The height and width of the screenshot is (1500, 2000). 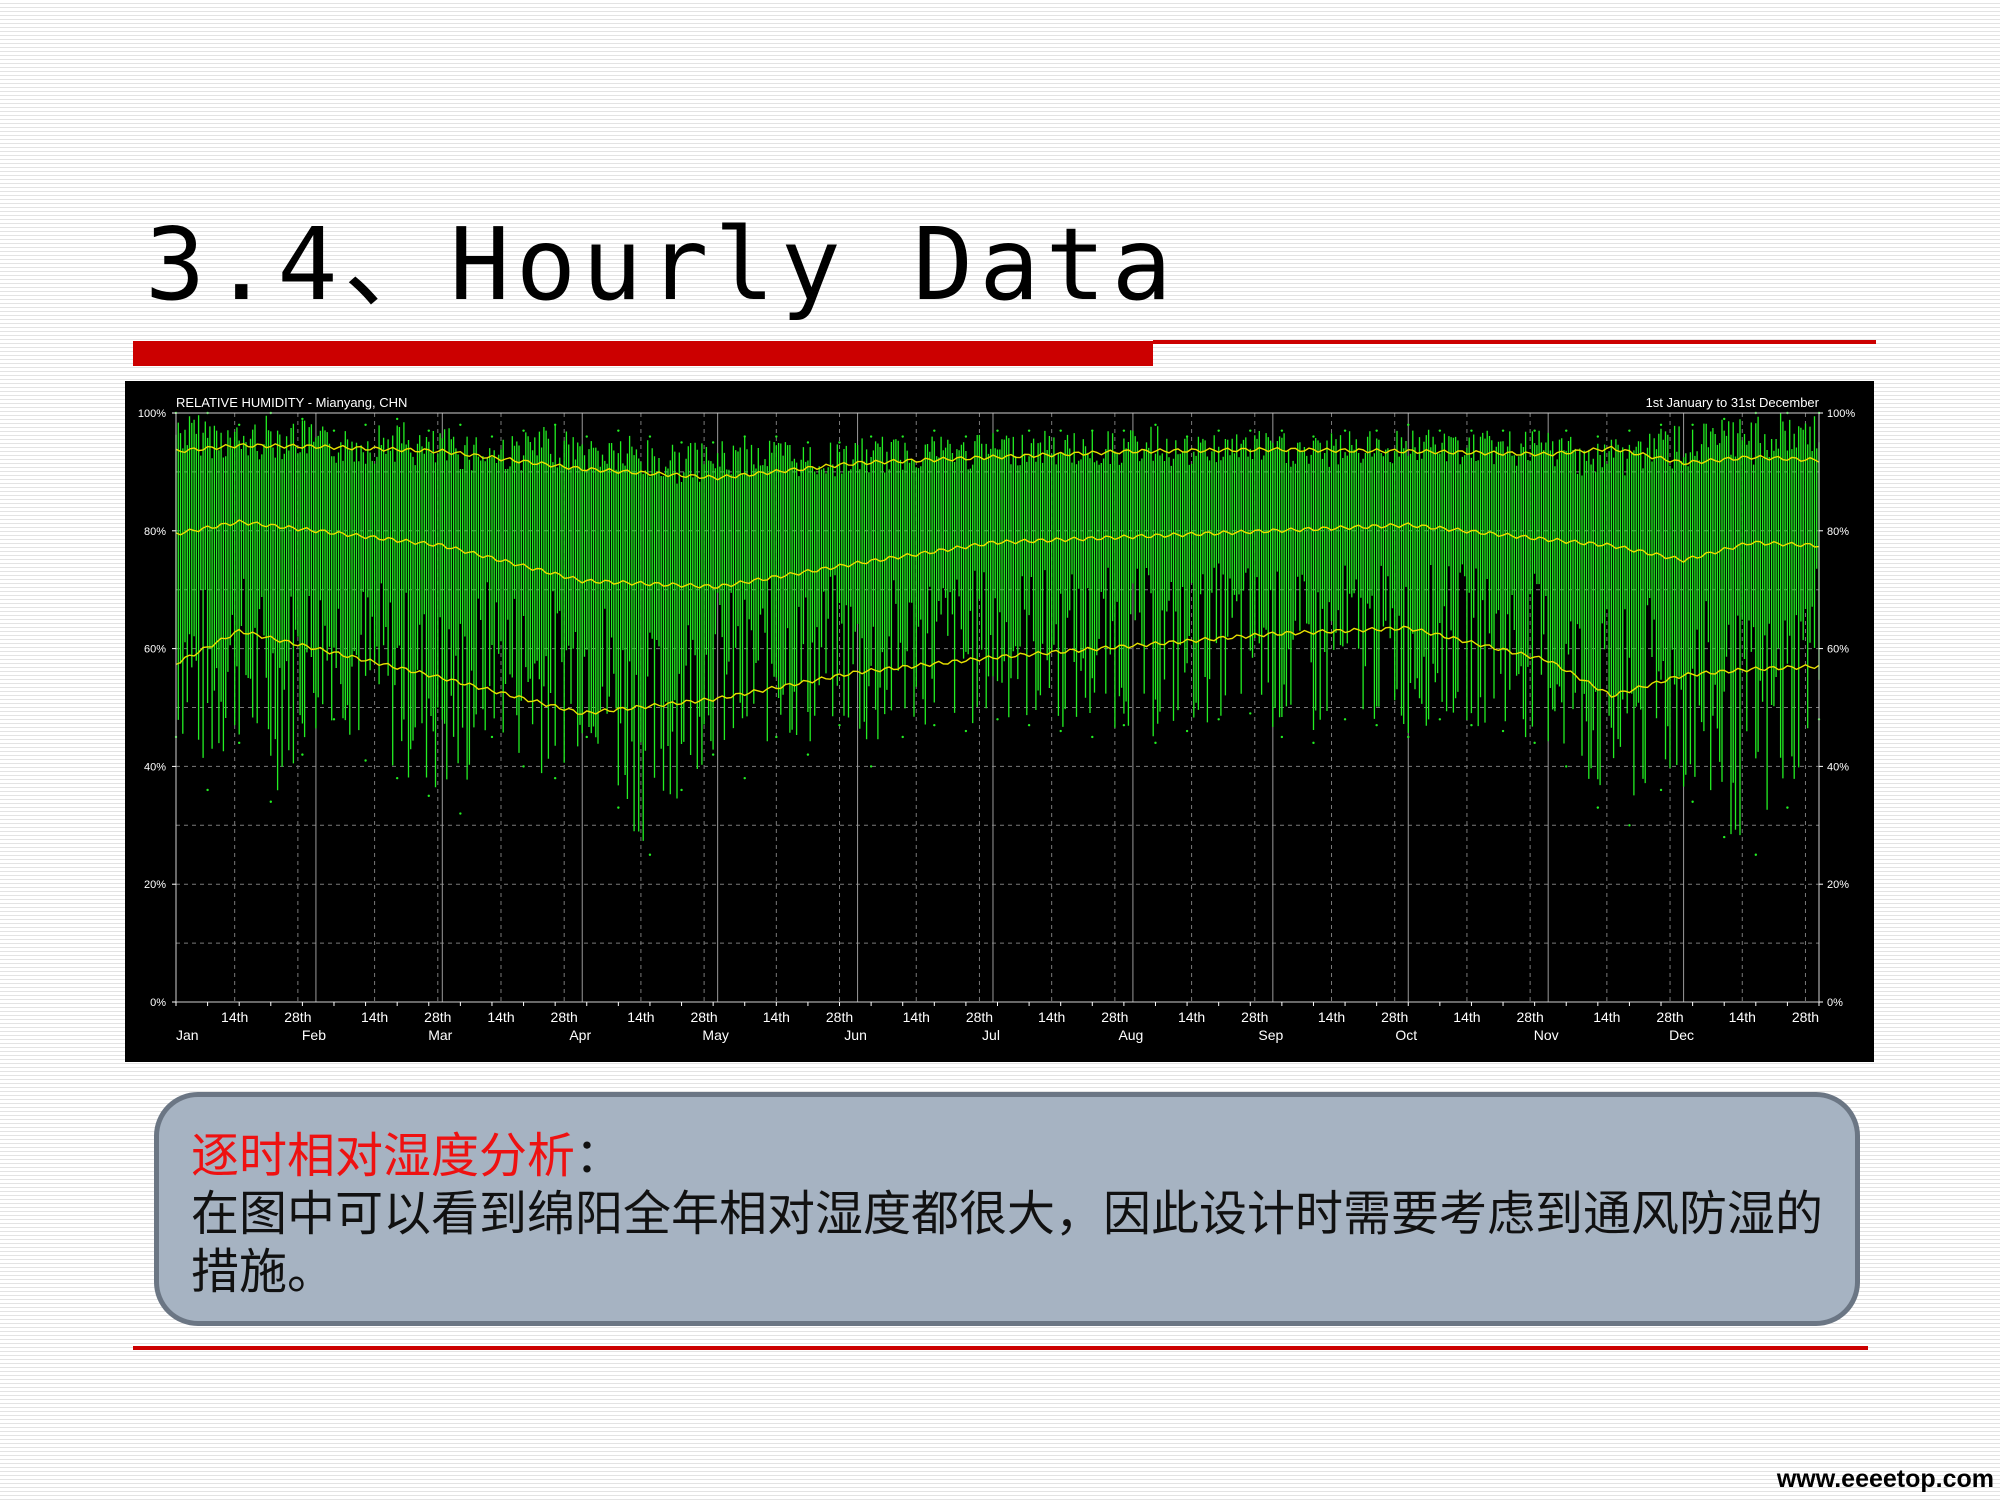 I want to click on note-body: 在图中可以看到绵阳全年相对湿度都很大，因此设计时需要考虑到通风防湿的措施。, so click(x=1007, y=1243).